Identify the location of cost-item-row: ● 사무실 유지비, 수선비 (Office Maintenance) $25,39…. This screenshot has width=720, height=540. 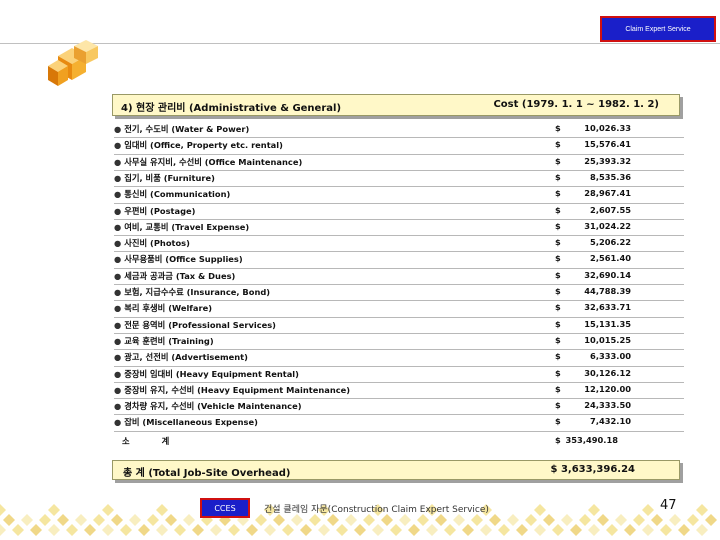
(399, 162).